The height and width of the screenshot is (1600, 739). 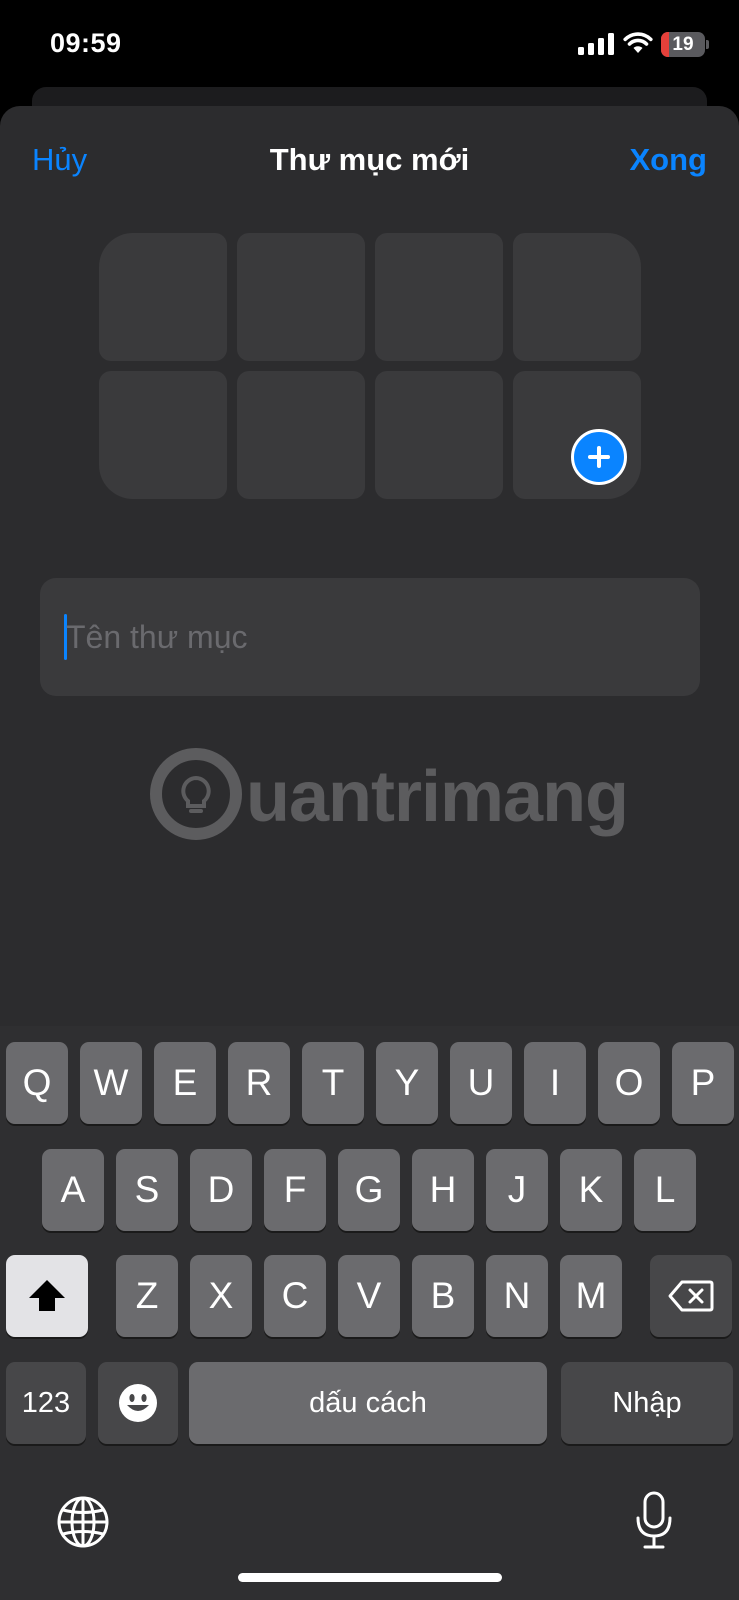 What do you see at coordinates (185, 1083) in the screenshot?
I see `key-e: E` at bounding box center [185, 1083].